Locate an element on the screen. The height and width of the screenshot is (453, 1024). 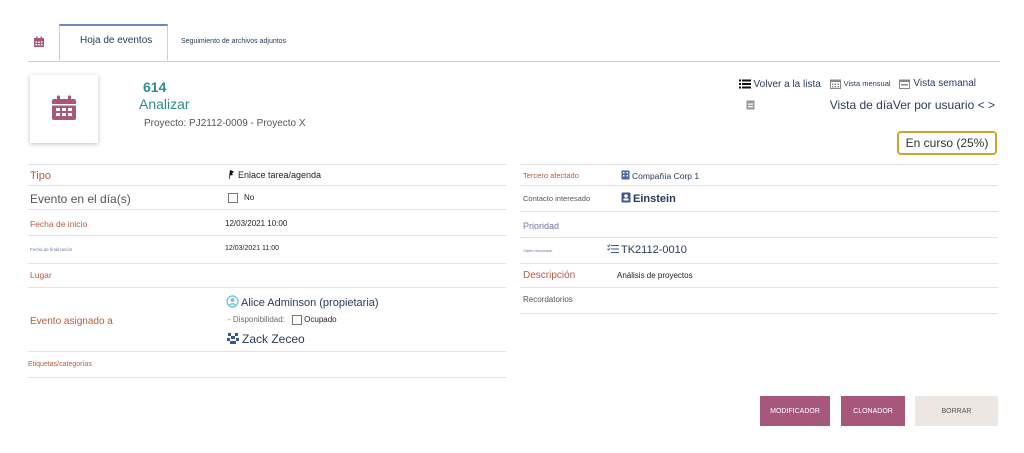
availability-checkbox is located at coordinates (297, 320).